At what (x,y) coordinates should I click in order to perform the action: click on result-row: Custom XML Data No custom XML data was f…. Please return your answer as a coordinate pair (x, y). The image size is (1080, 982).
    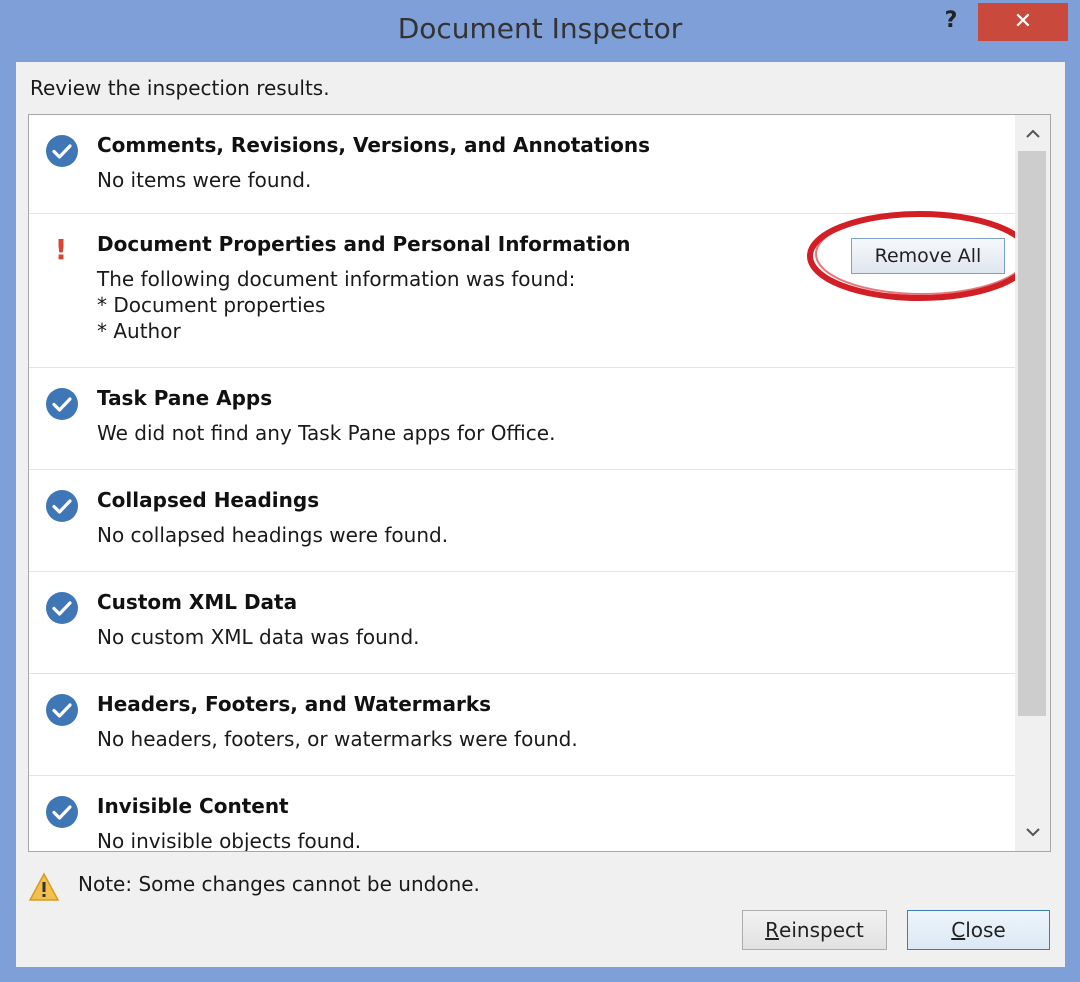
    Looking at the image, I should click on (522, 623).